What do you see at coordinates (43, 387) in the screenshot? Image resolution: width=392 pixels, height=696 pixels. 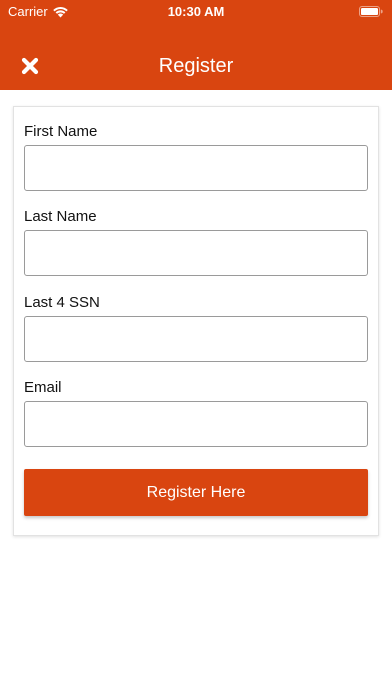 I see `email-label: Email` at bounding box center [43, 387].